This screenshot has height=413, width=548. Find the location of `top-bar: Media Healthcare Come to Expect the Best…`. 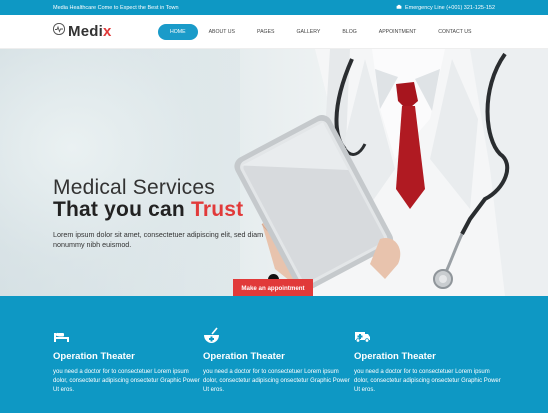

top-bar: Media Healthcare Come to Expect the Best… is located at coordinates (274, 7).